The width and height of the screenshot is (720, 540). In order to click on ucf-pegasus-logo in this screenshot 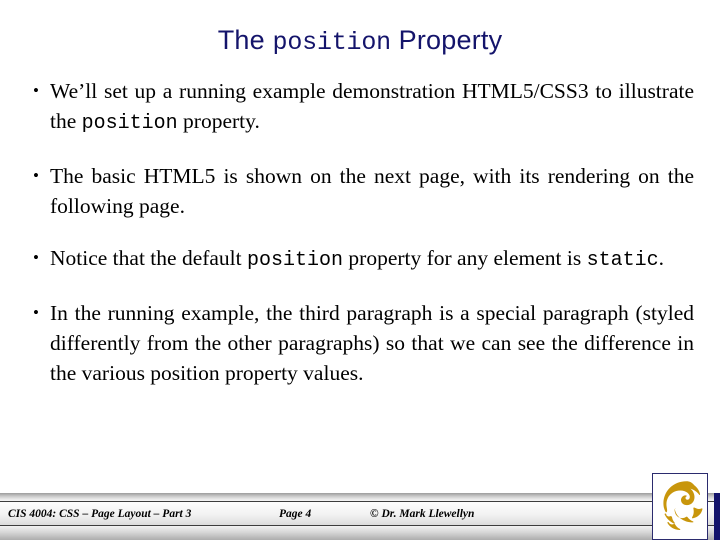, I will do `click(680, 506)`.